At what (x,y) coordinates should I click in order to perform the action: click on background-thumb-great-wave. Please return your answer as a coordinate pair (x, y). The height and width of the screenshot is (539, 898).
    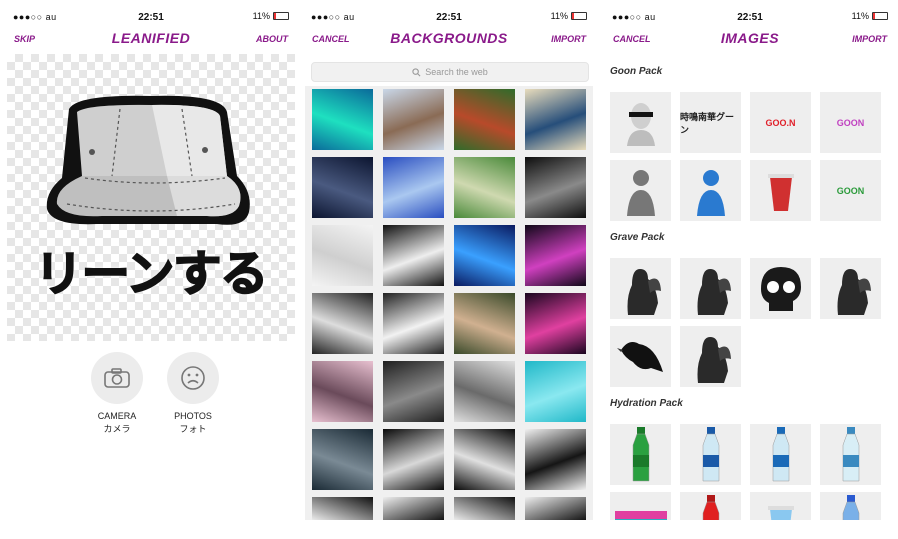
    Looking at the image, I should click on (555, 119).